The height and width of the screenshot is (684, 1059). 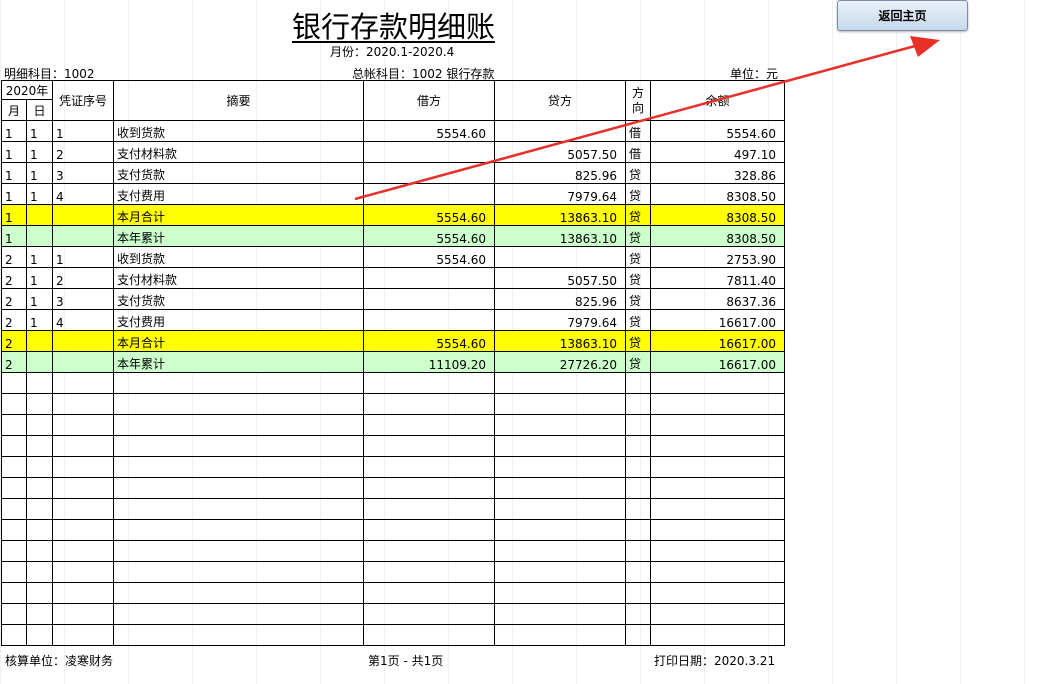 What do you see at coordinates (718, 257) in the screenshot?
I see `cell-balance: 2753.90` at bounding box center [718, 257].